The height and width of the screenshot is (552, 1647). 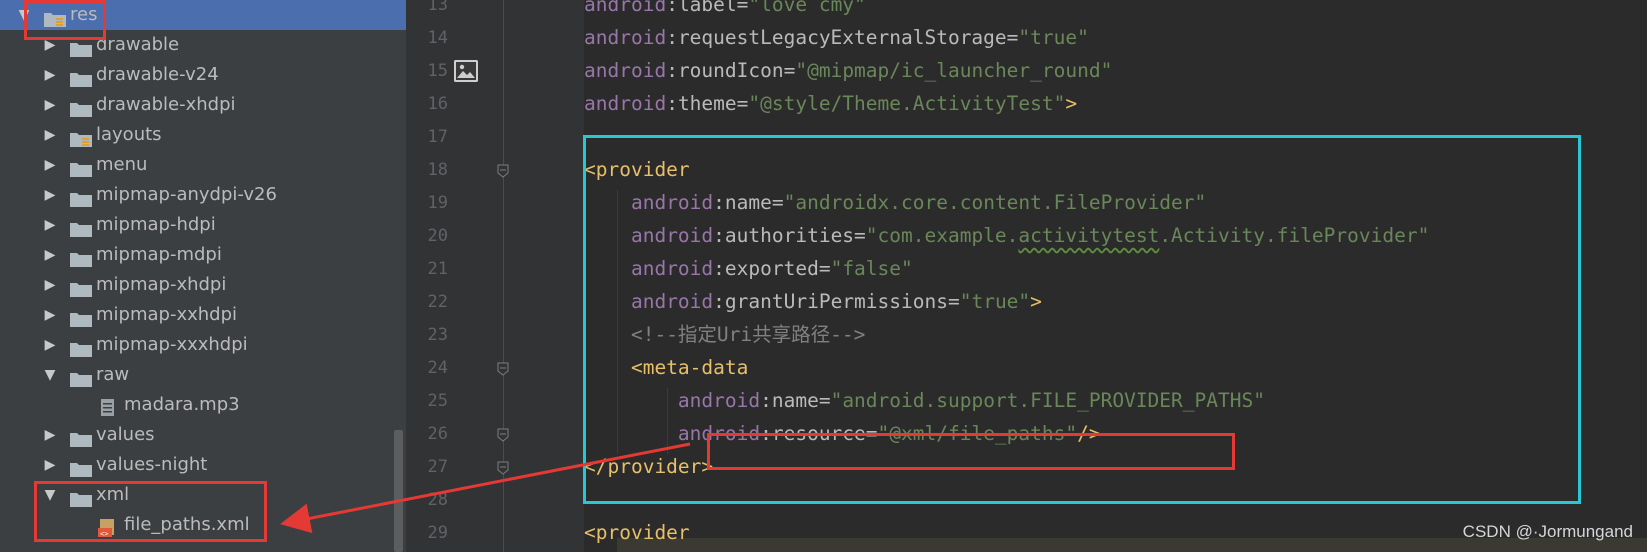 What do you see at coordinates (182, 404) in the screenshot?
I see `tree-item-label: madara.mp3` at bounding box center [182, 404].